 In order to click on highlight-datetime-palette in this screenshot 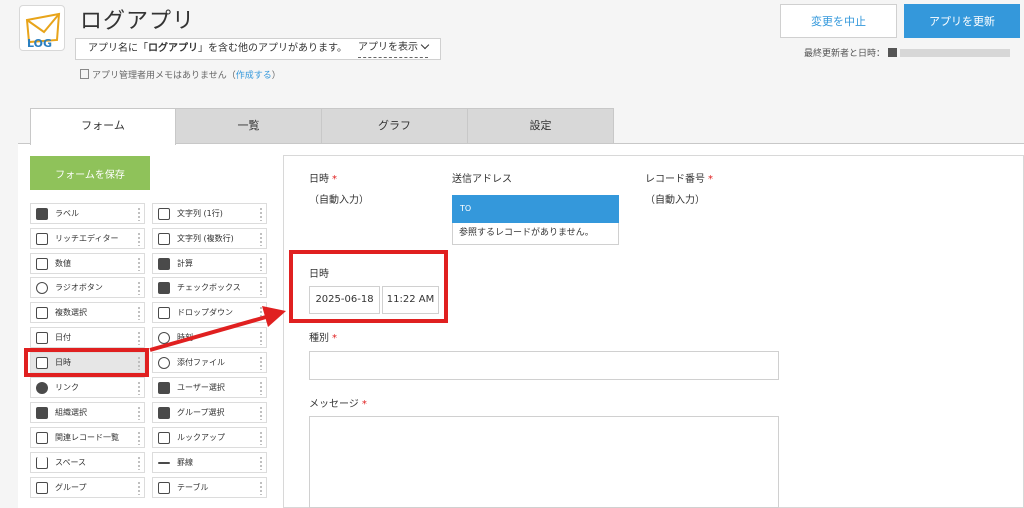, I will do `click(86, 362)`.